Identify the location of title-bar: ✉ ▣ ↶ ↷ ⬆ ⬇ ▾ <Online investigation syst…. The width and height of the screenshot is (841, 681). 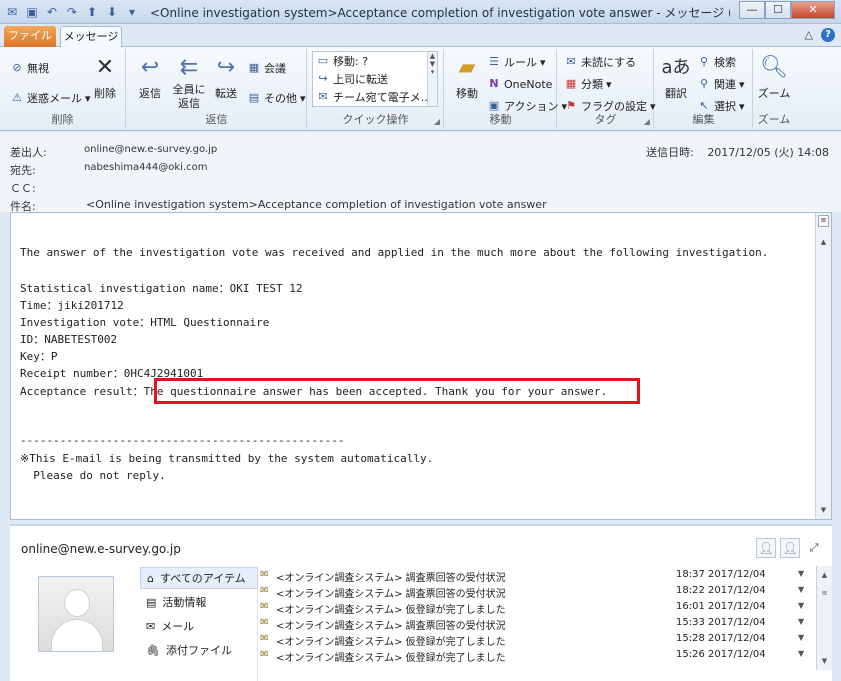
(420, 12).